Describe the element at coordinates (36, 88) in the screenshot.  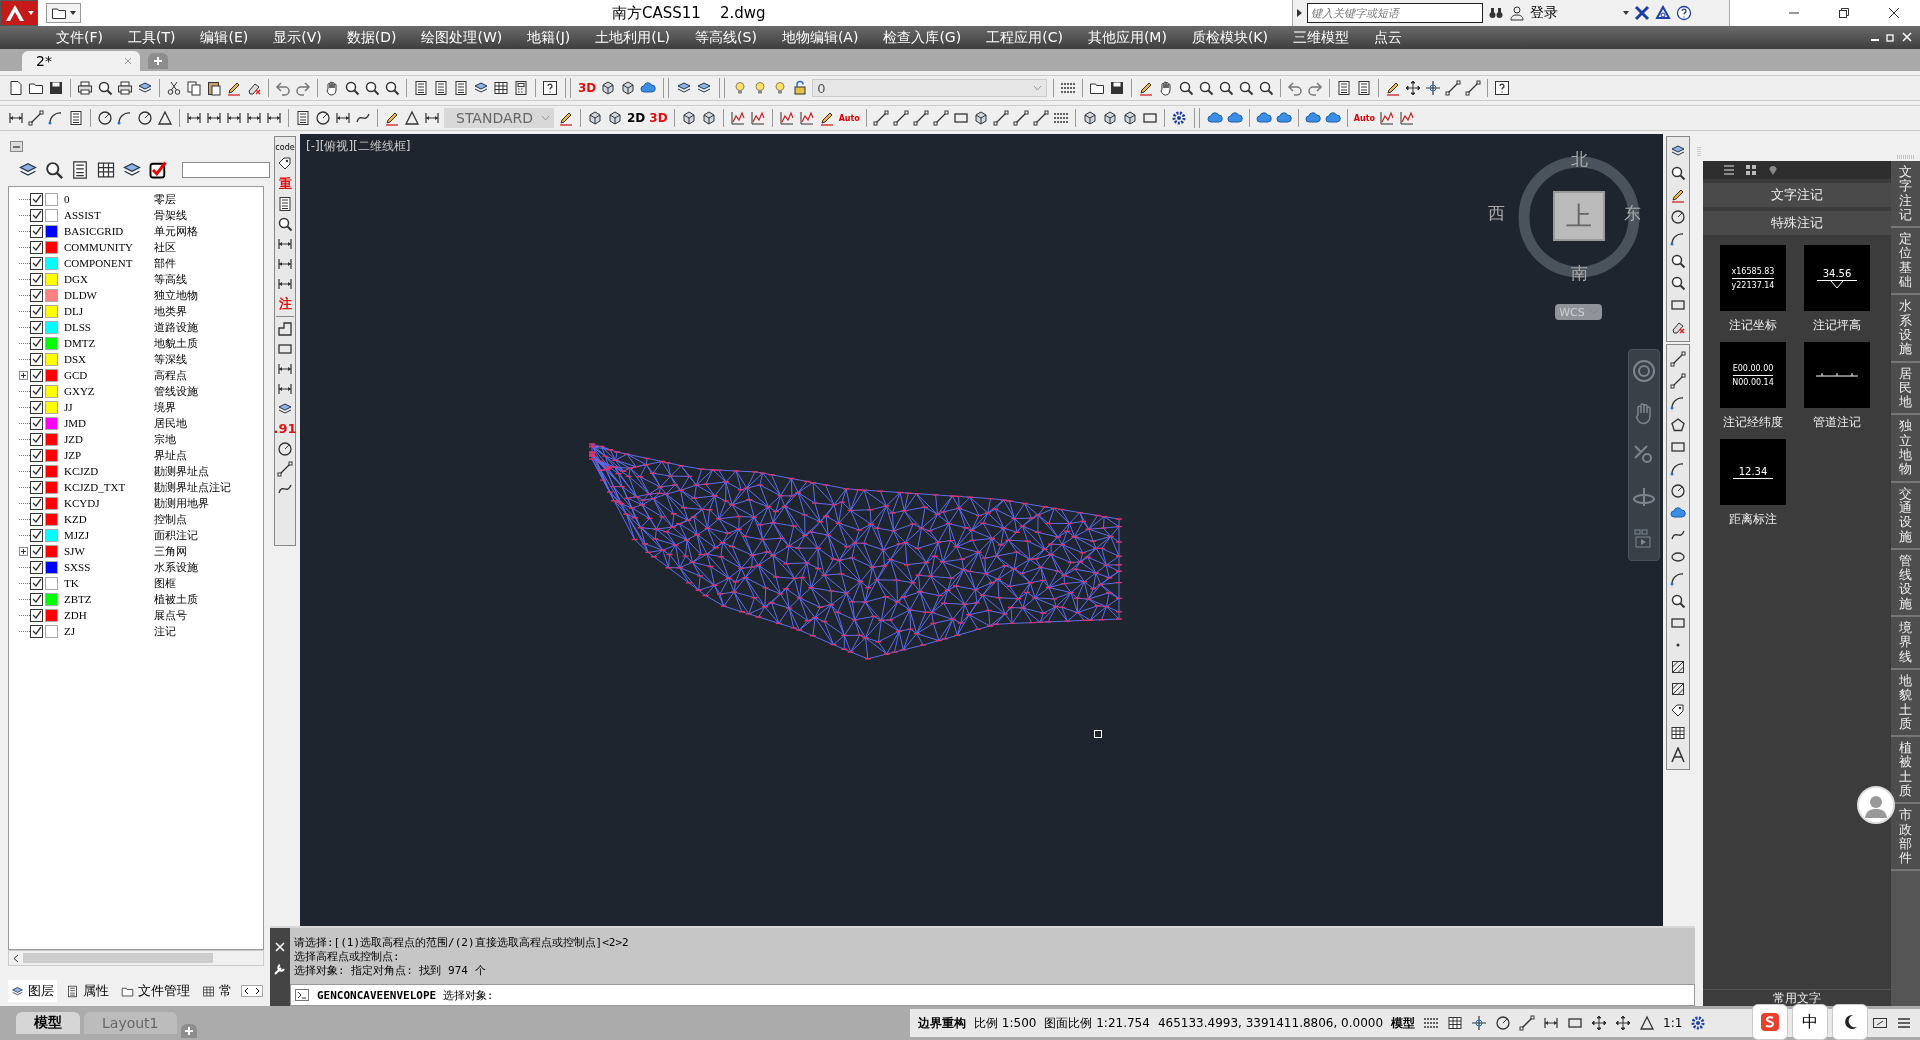
I see `folder-icon` at that location.